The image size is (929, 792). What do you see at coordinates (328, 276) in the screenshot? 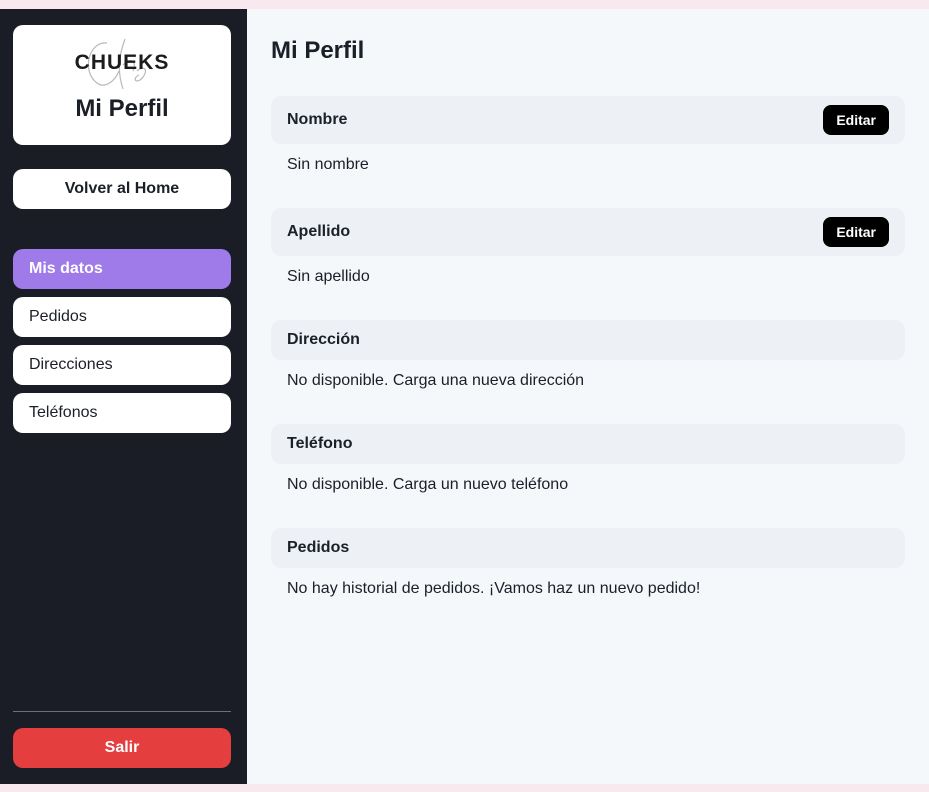
I see `section-value: Sin apellido` at bounding box center [328, 276].